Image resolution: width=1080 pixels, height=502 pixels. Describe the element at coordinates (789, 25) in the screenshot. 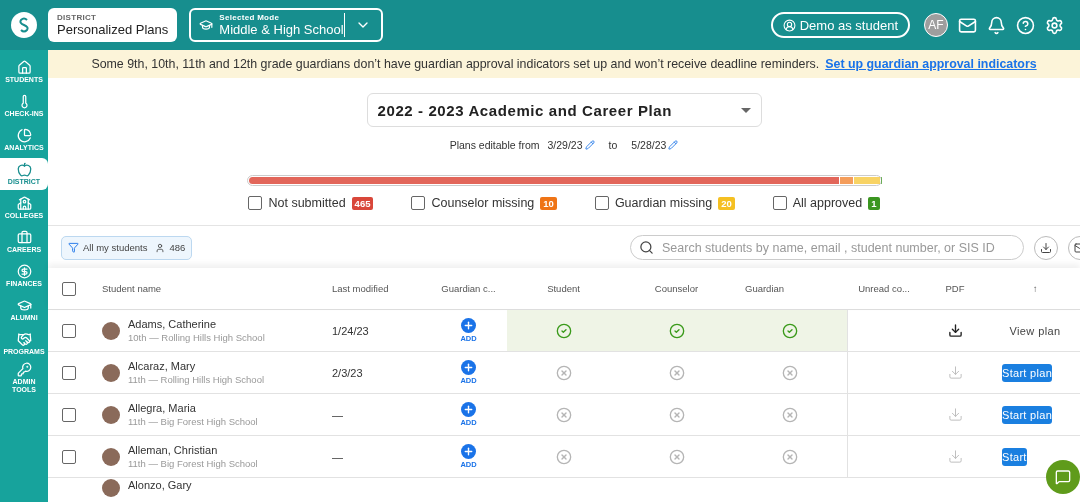

I see `user-icon` at that location.